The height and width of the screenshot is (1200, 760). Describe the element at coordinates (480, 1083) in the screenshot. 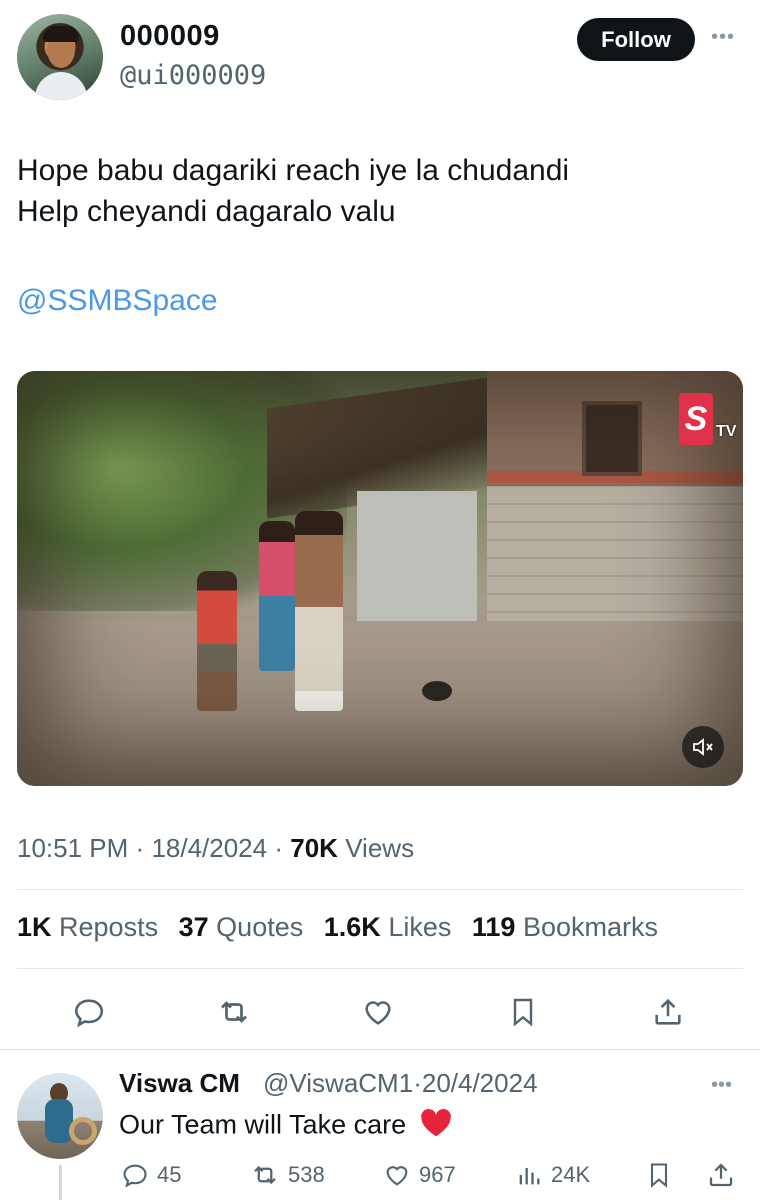

I see `reply-date: 20/4/2024` at that location.